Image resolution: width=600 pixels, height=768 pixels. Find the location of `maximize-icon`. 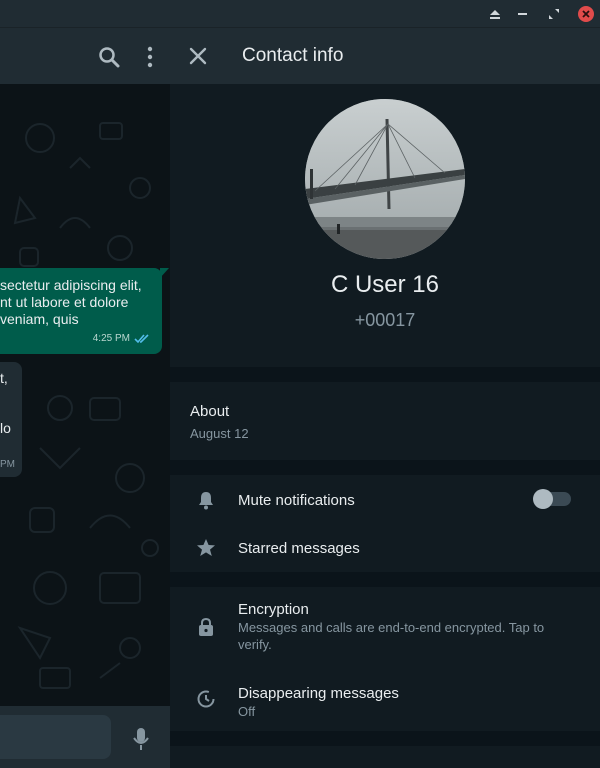

maximize-icon is located at coordinates (554, 14).